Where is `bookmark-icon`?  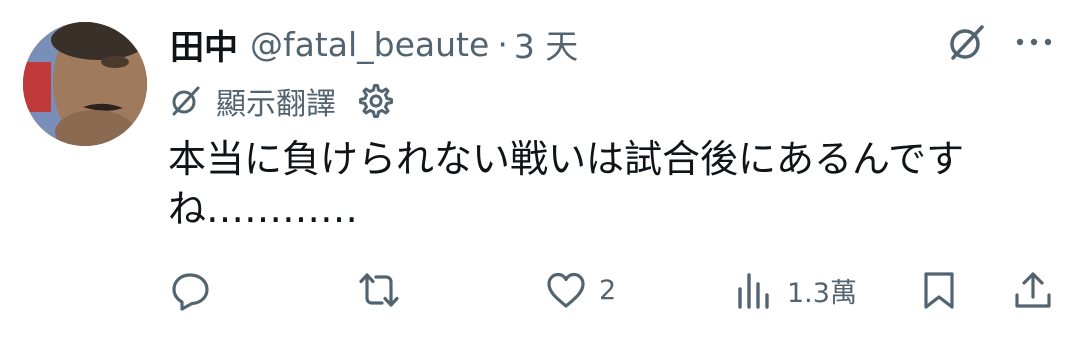 bookmark-icon is located at coordinates (939, 290).